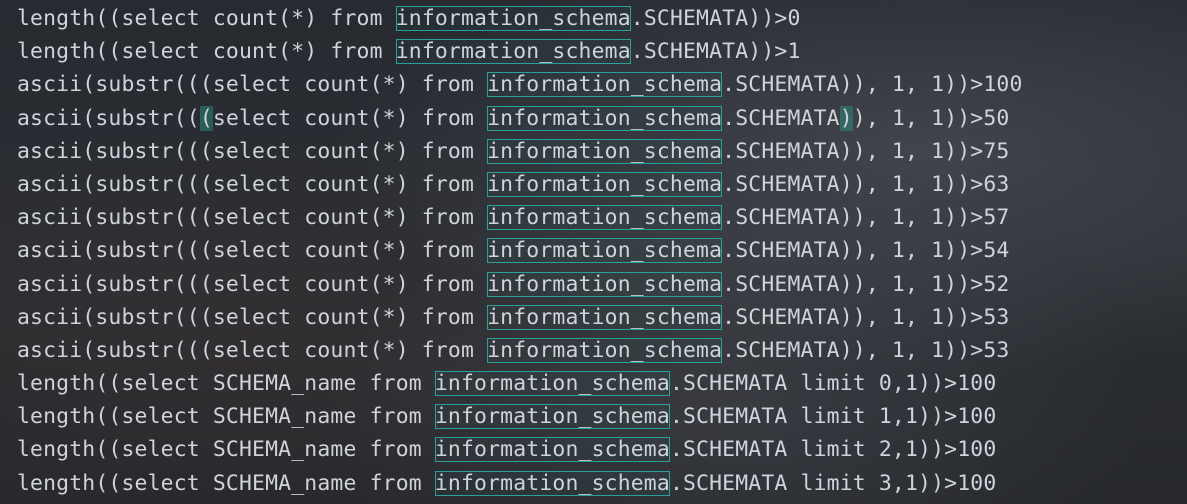 Image resolution: width=1187 pixels, height=504 pixels. Describe the element at coordinates (781, 118) in the screenshot. I see `code-text: .SCHEMATA` at that location.